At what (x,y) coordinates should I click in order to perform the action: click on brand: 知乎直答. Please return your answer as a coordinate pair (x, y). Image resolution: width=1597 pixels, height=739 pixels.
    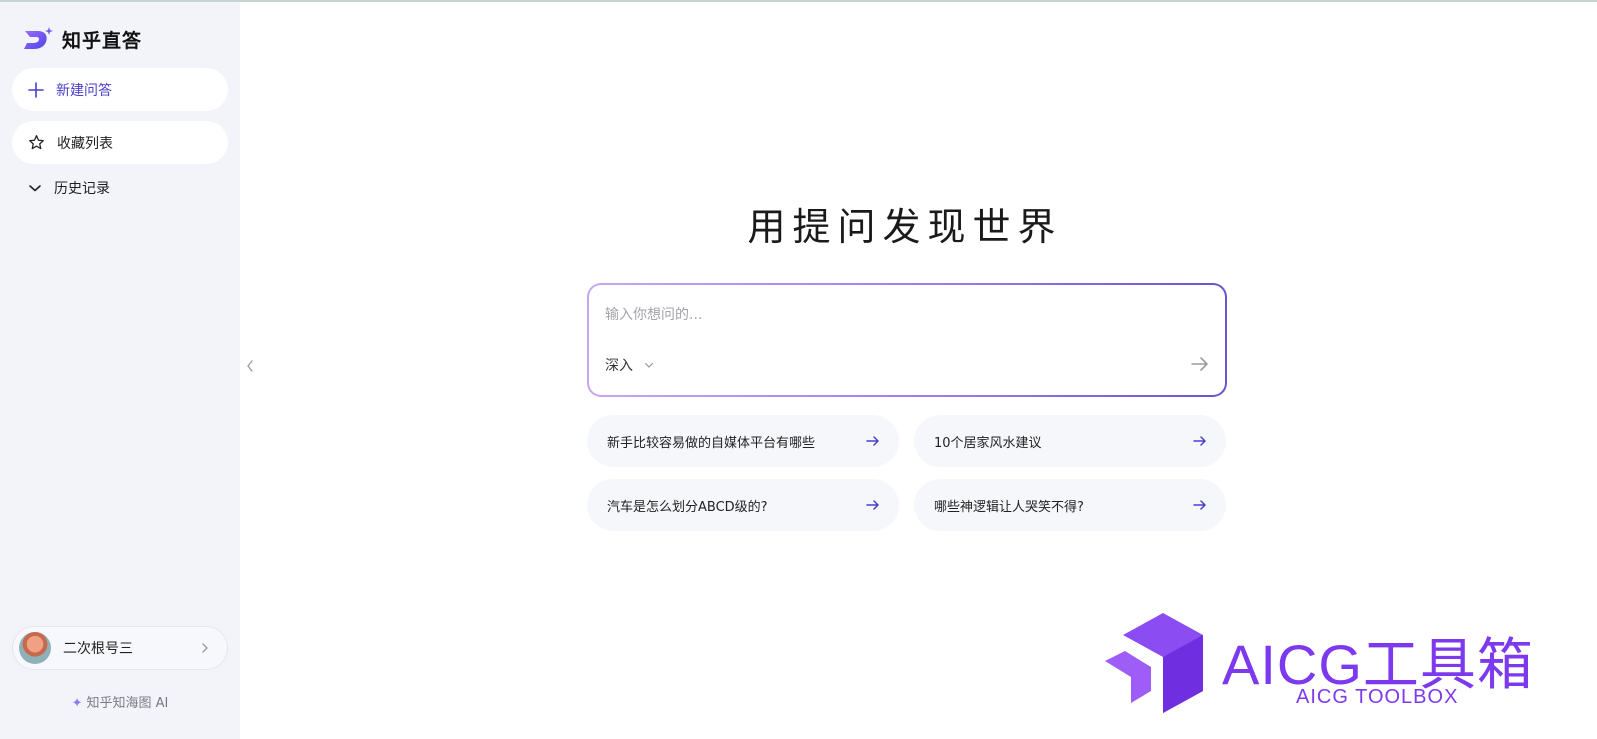
    Looking at the image, I should click on (82, 39).